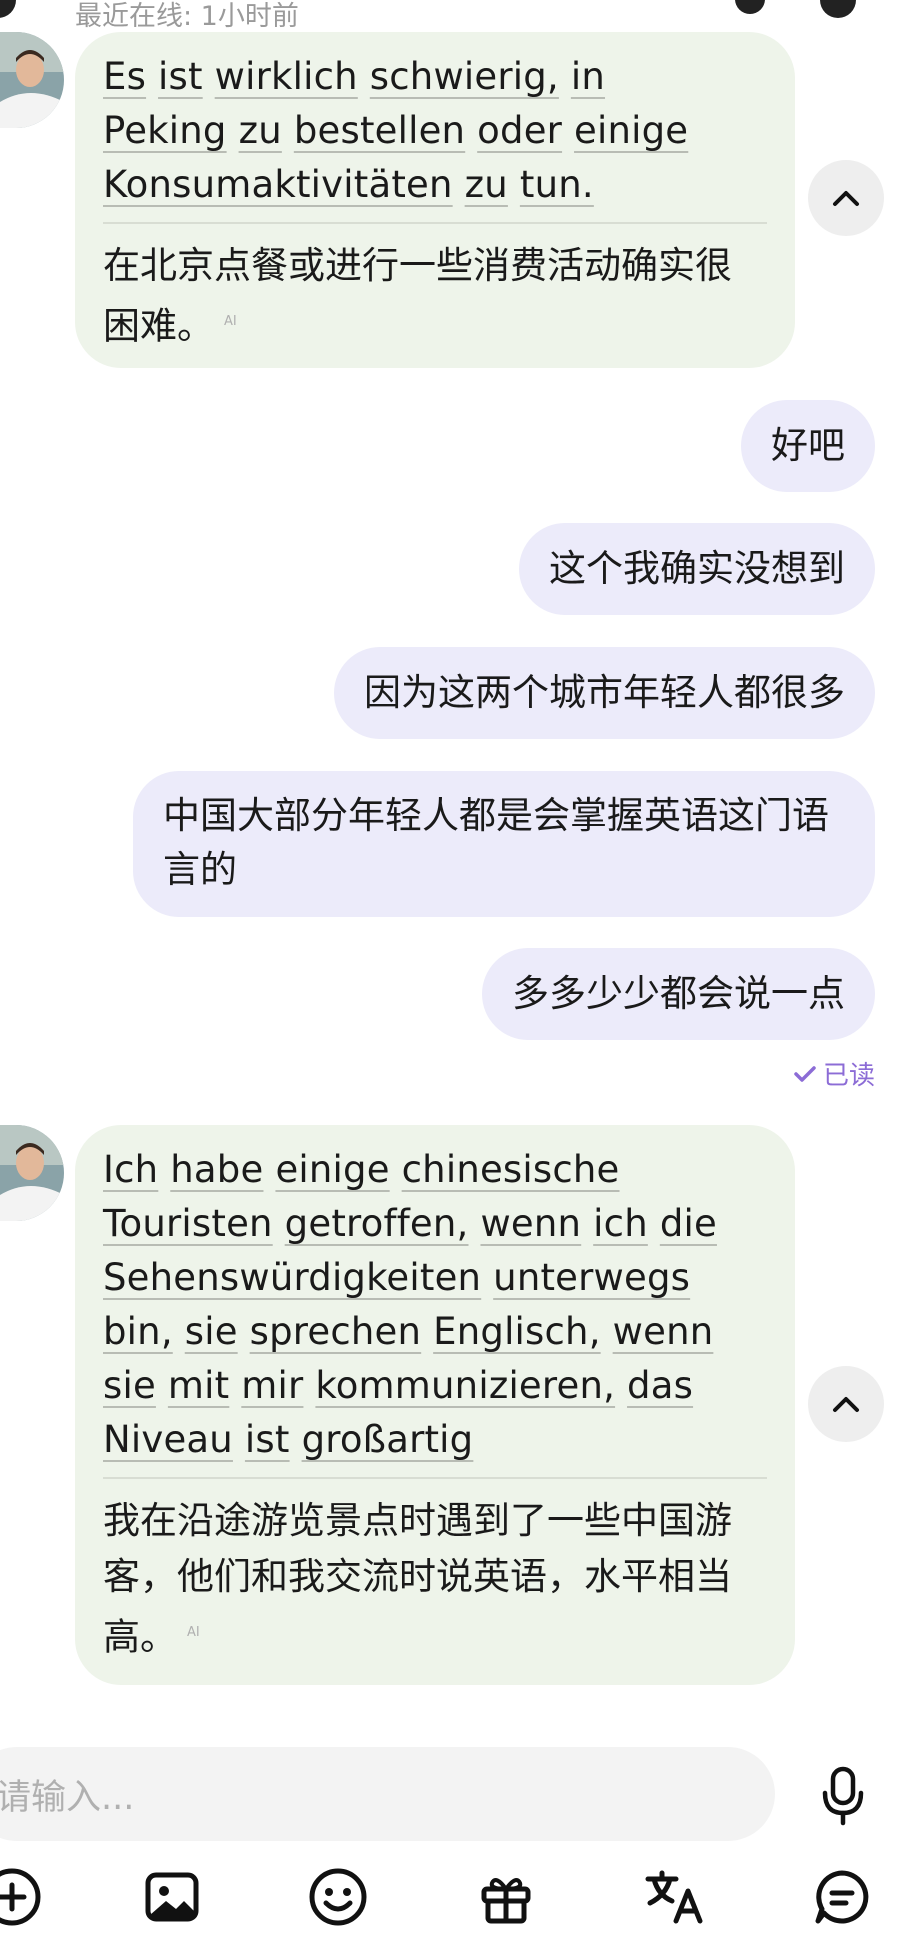 This screenshot has width=902, height=1949. What do you see at coordinates (417, 296) in the screenshot?
I see `translation-text: 在北京点餐或进行一些消费活动确实很困难。 AI` at bounding box center [417, 296].